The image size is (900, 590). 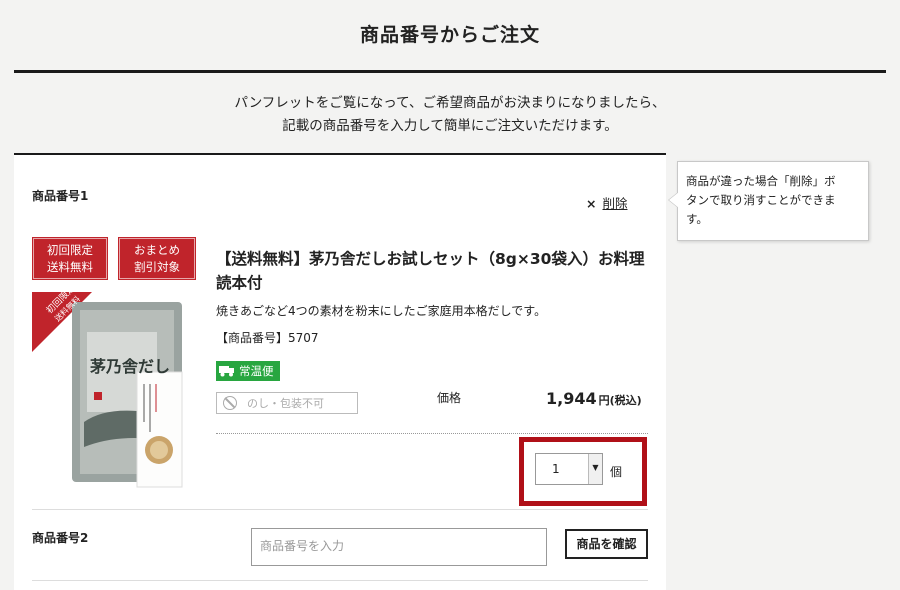 What do you see at coordinates (381, 311) in the screenshot?
I see `product-description: 焼きあごなど4つの素材を粉末にしたご家庭用本格だしです。` at bounding box center [381, 311].